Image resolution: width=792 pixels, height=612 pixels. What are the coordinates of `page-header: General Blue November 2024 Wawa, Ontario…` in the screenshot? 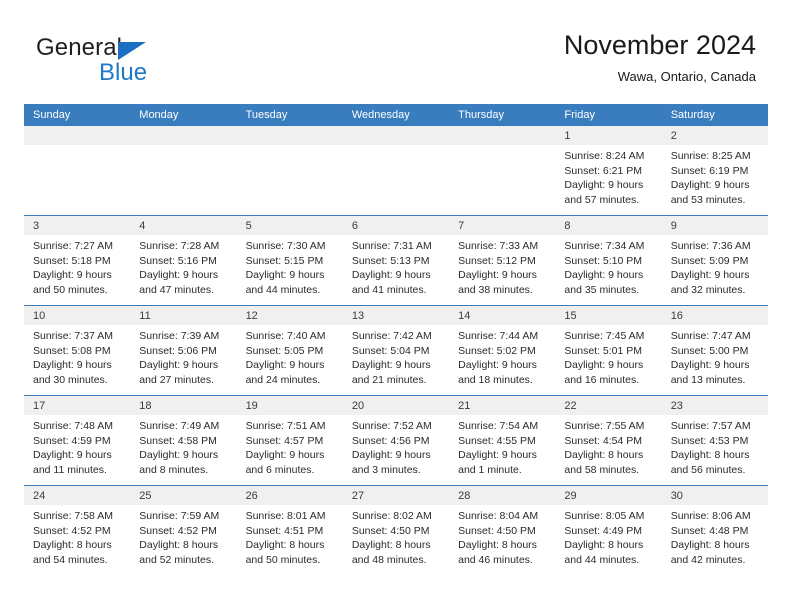 It's located at (396, 64).